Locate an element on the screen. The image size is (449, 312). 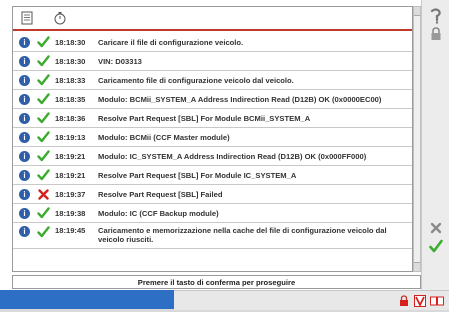
log-time: 18:19:37 is located at coordinates (70, 194).